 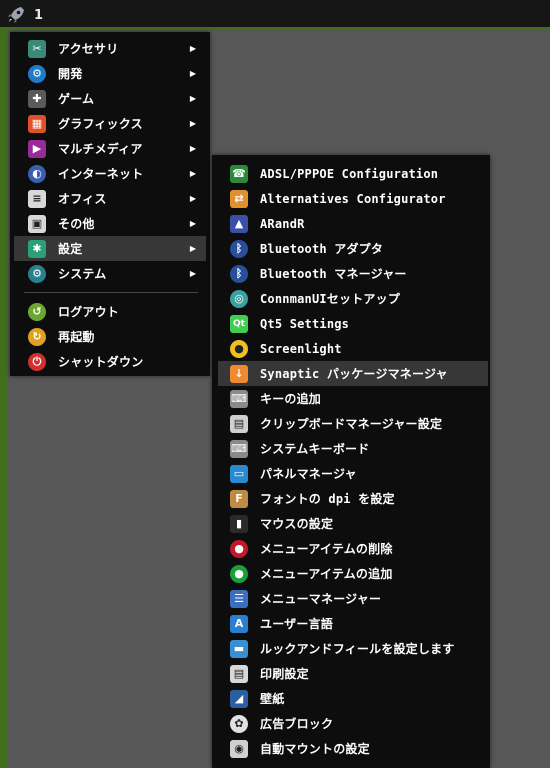 I want to click on desktop-number: 1, so click(x=38, y=15).